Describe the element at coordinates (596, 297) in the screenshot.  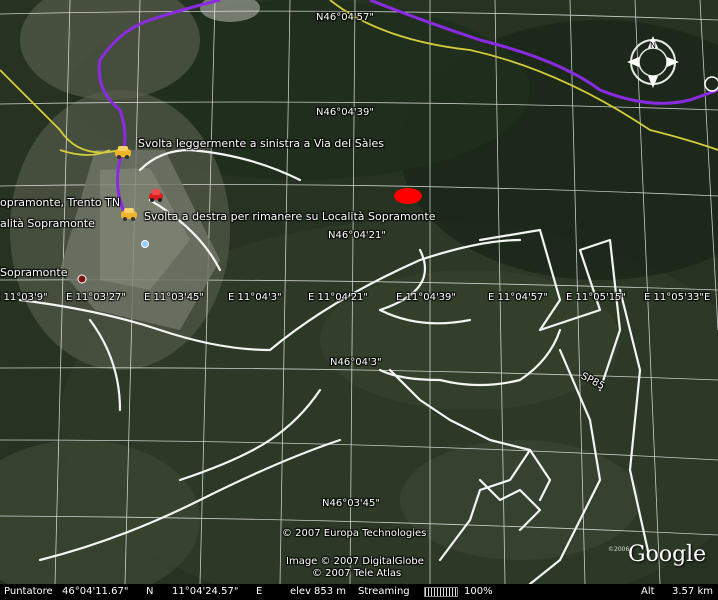
I see `grid-label-lon: E 11°05'15"` at that location.